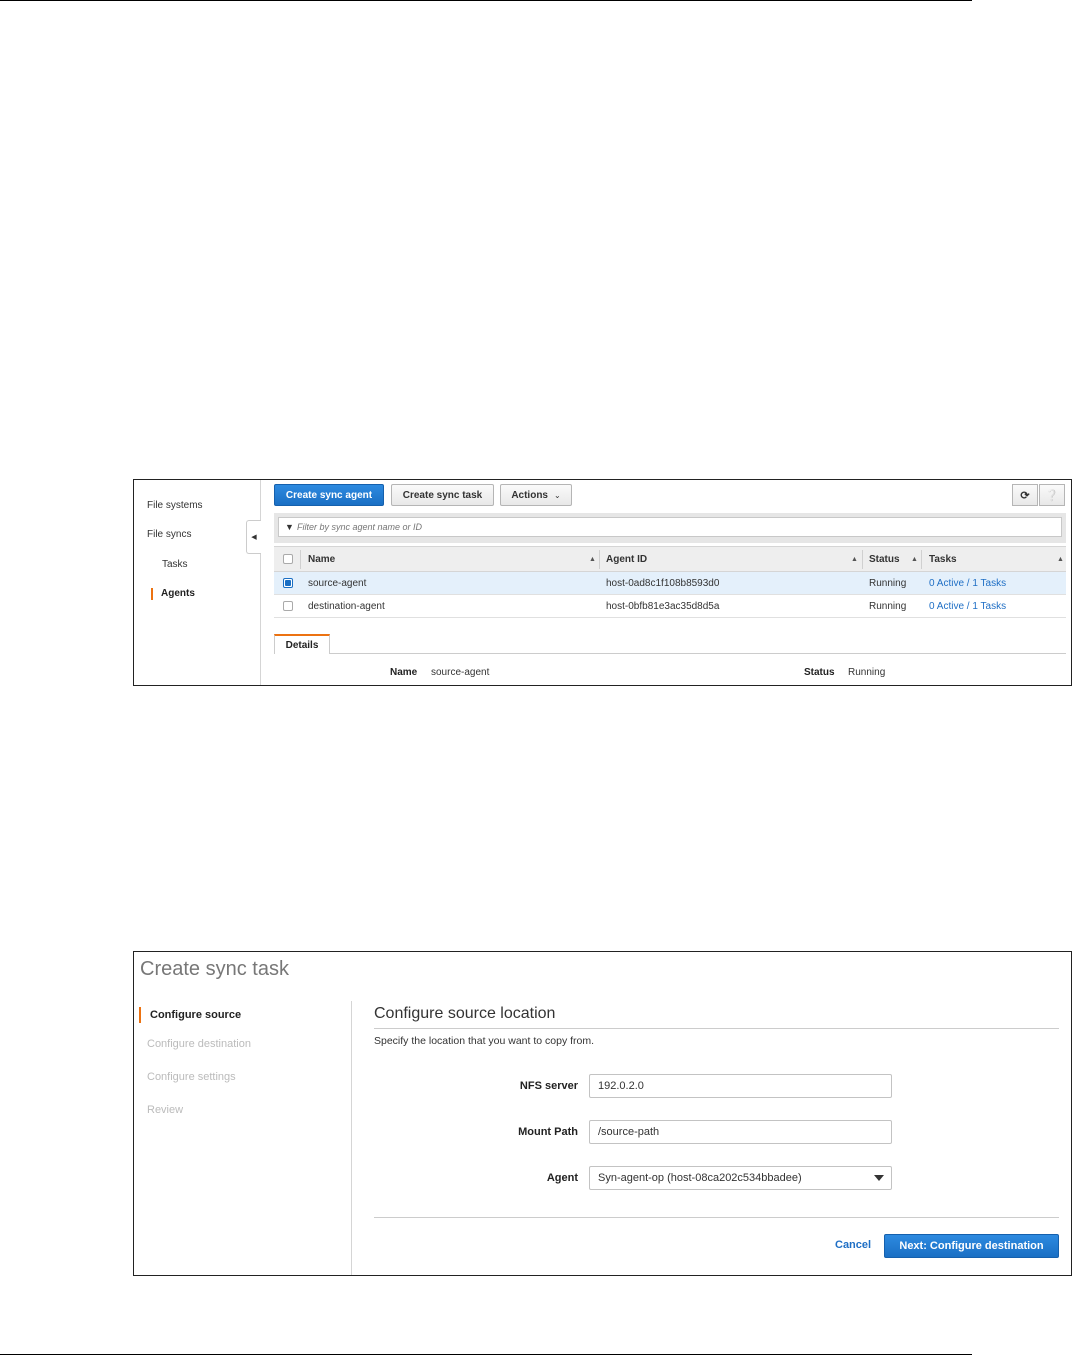  I want to click on step-review: Review, so click(165, 1110).